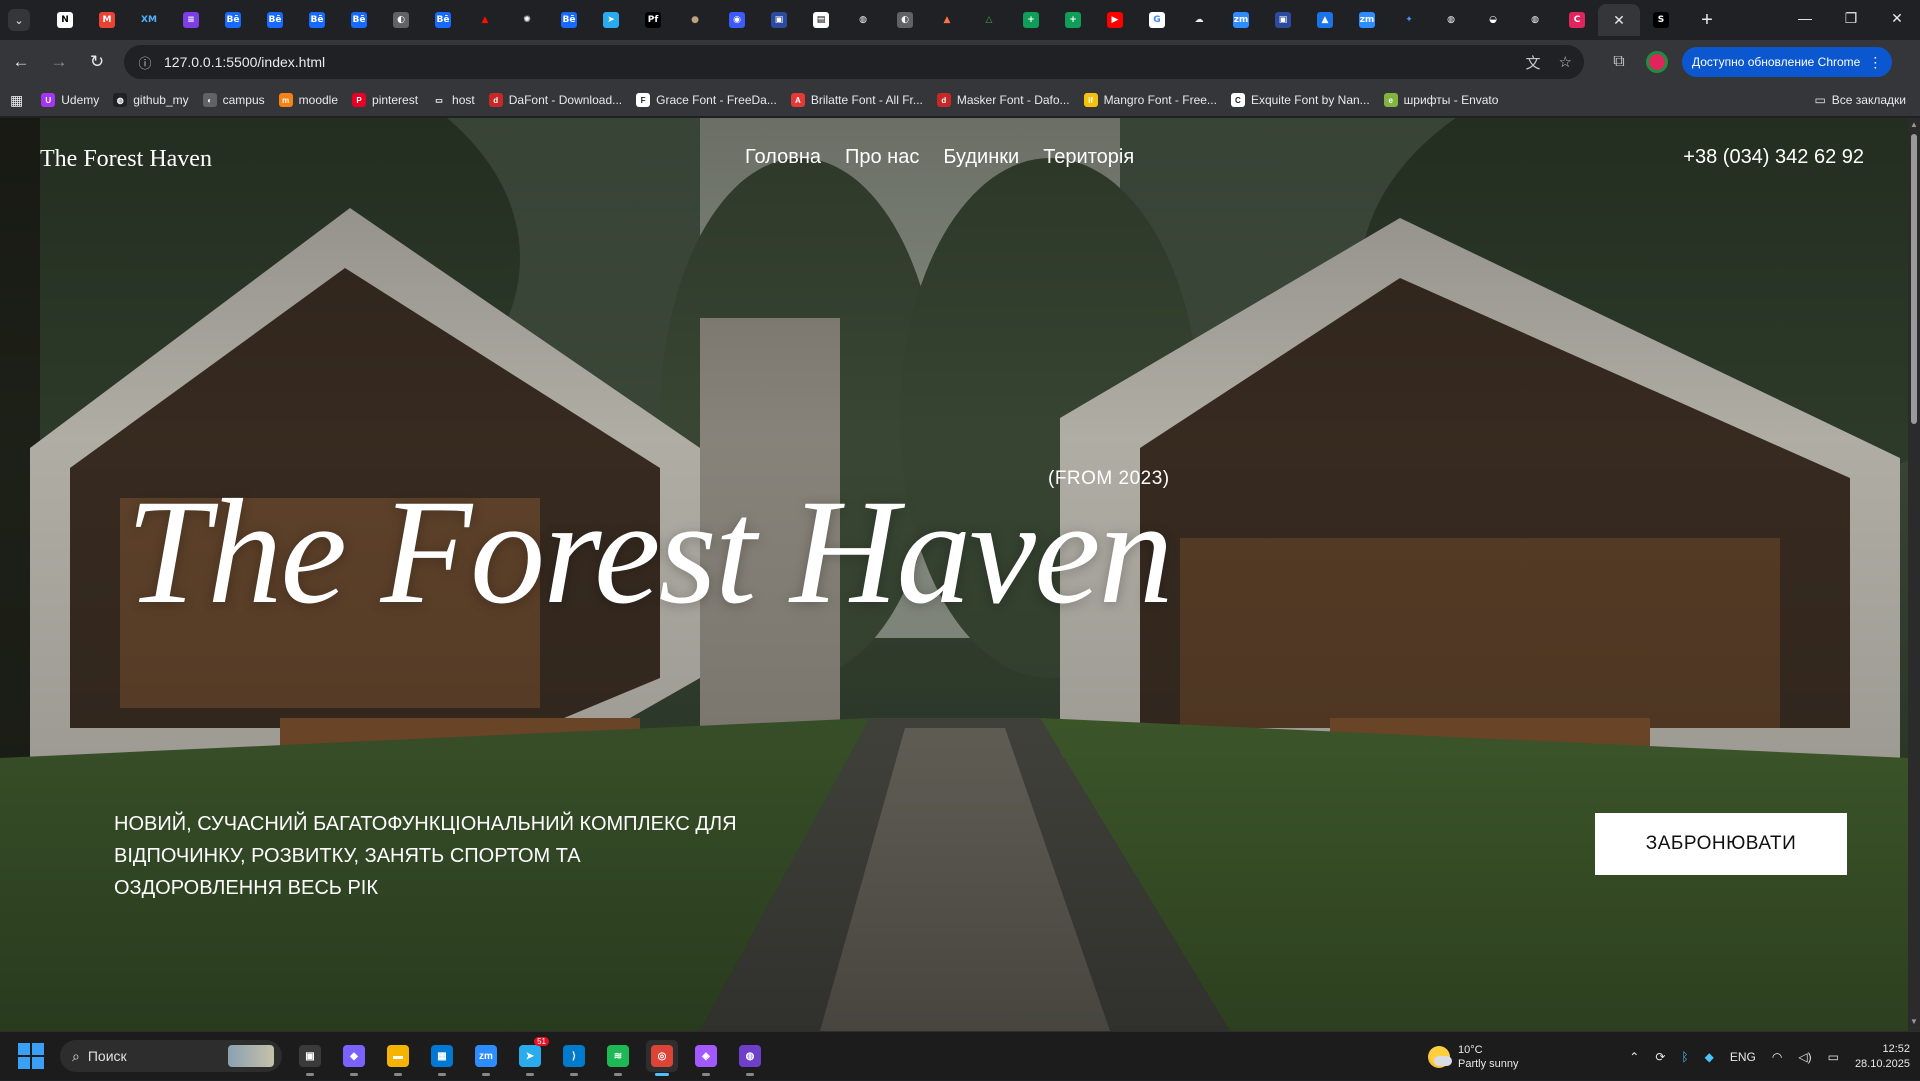  I want to click on browser-tab: G, so click(1157, 20).